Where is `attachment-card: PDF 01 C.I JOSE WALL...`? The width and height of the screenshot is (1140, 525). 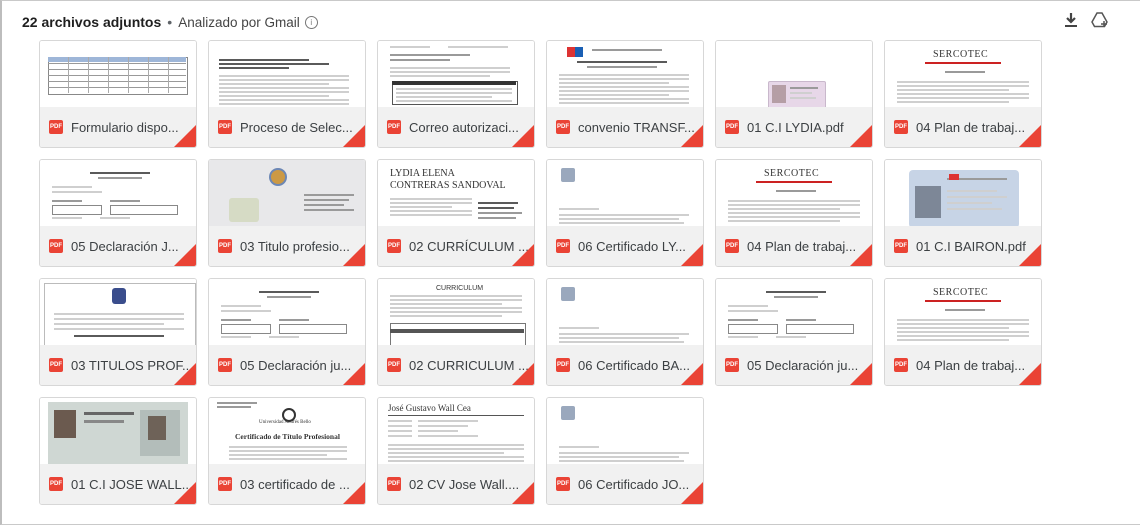 attachment-card: PDF 01 C.I JOSE WALL... is located at coordinates (118, 451).